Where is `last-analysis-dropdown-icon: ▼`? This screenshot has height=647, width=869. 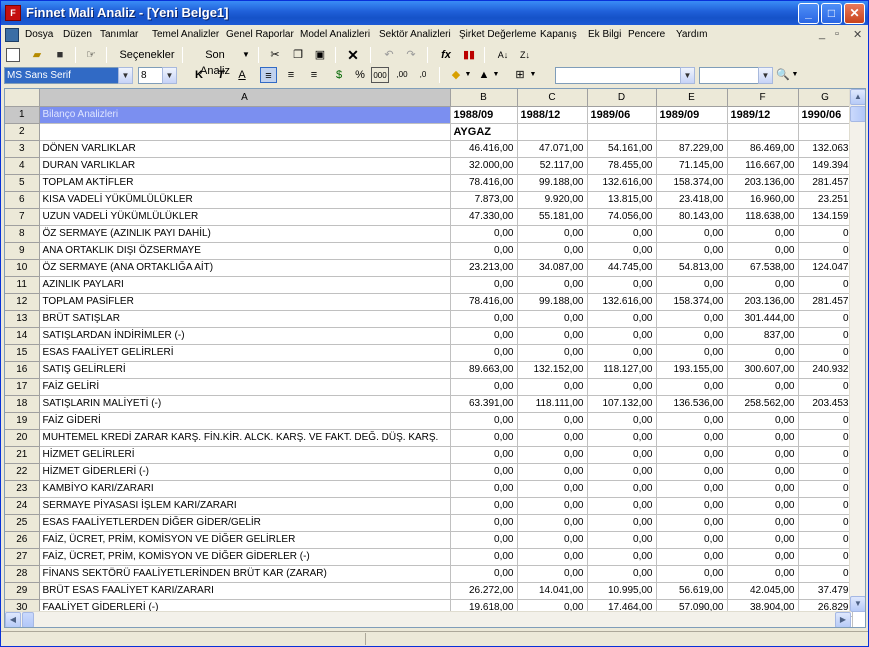 last-analysis-dropdown-icon: ▼ is located at coordinates (246, 55).